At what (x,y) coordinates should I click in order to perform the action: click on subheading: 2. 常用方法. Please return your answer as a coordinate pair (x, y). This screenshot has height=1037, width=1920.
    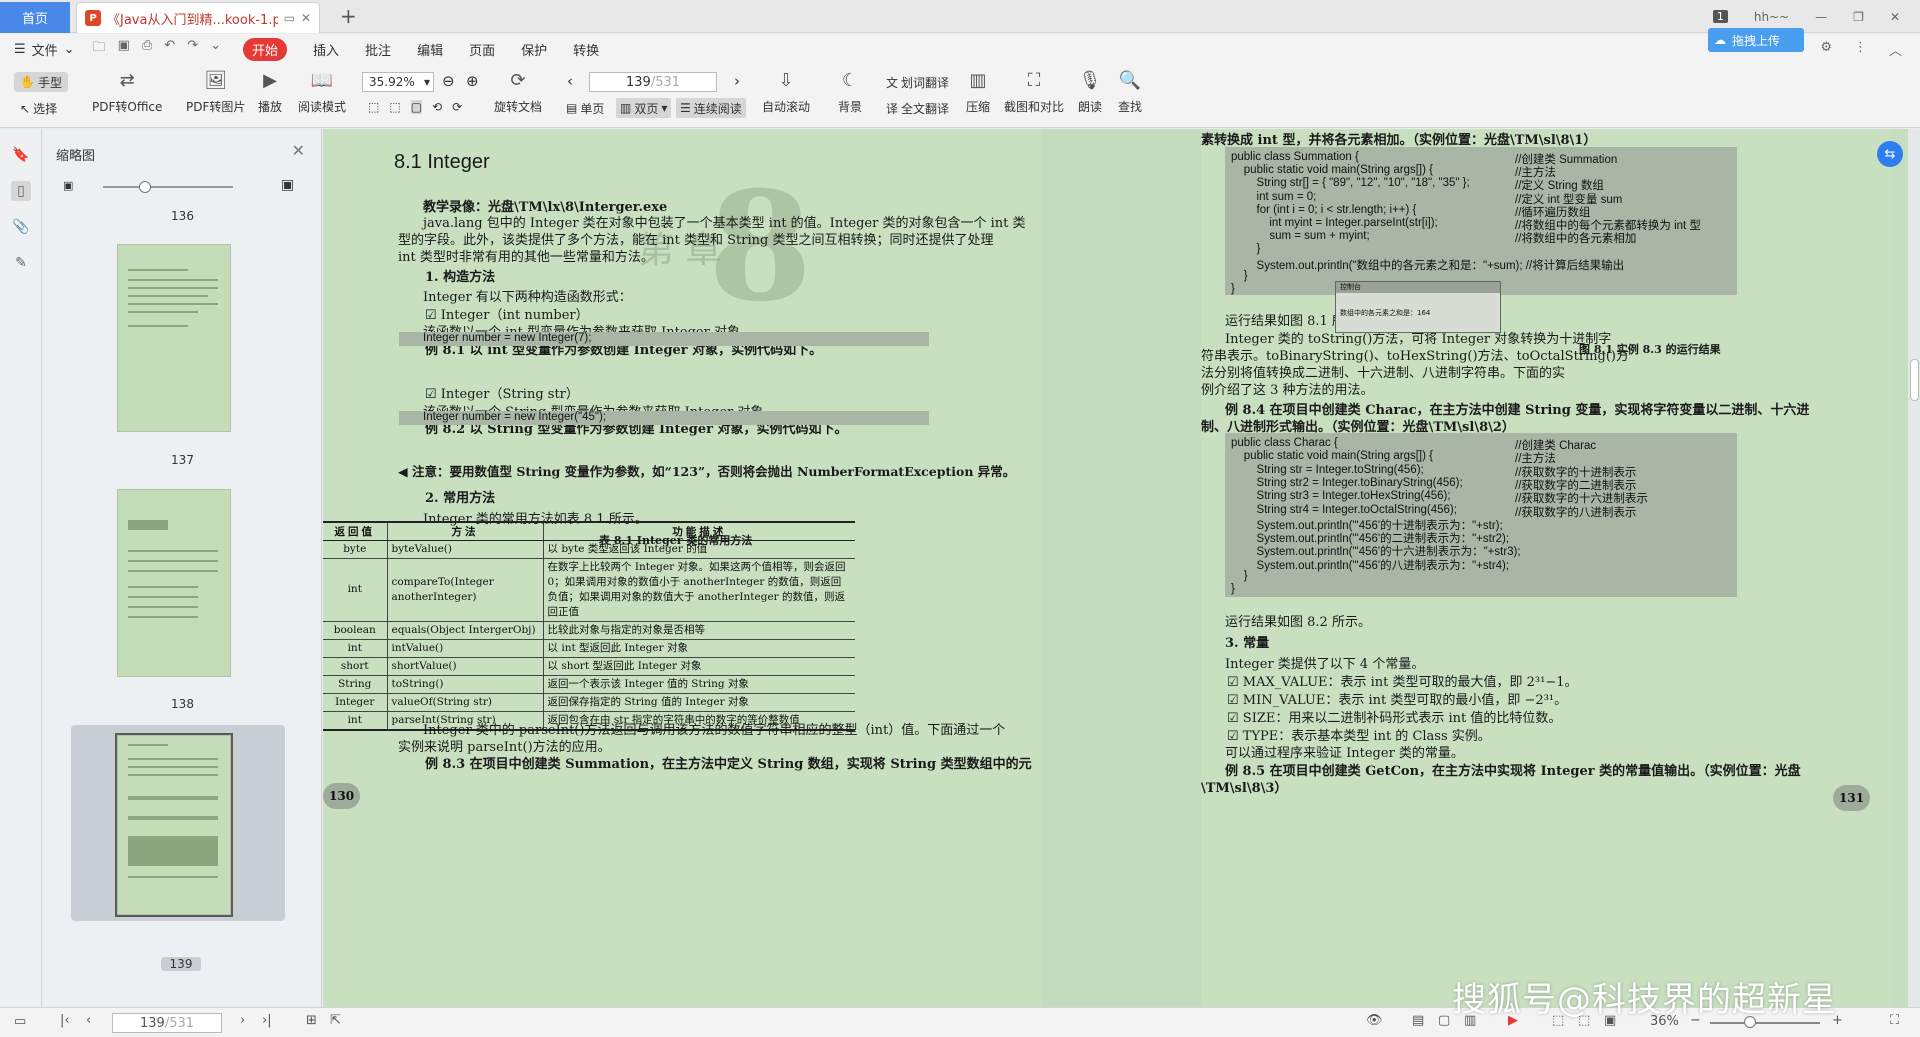
    Looking at the image, I should click on (460, 498).